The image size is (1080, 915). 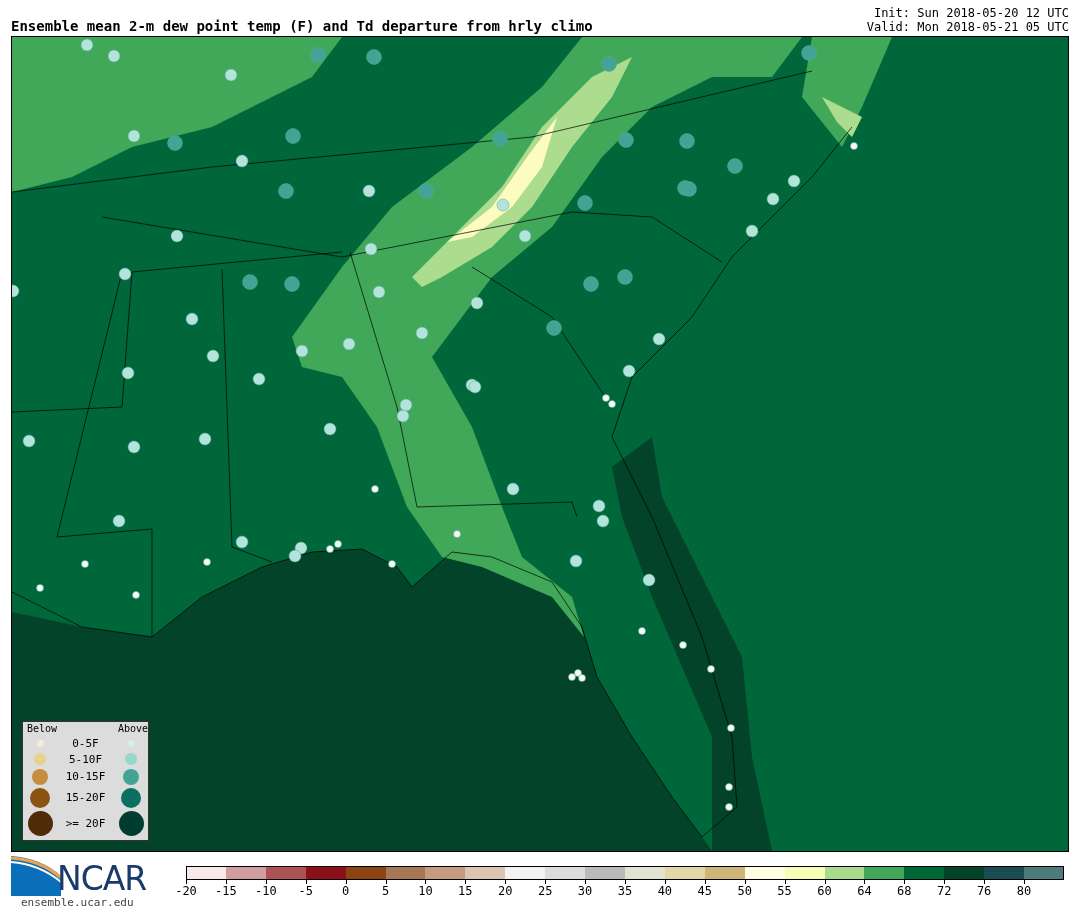 I want to click on tick-label: 50, so click(x=744, y=891).